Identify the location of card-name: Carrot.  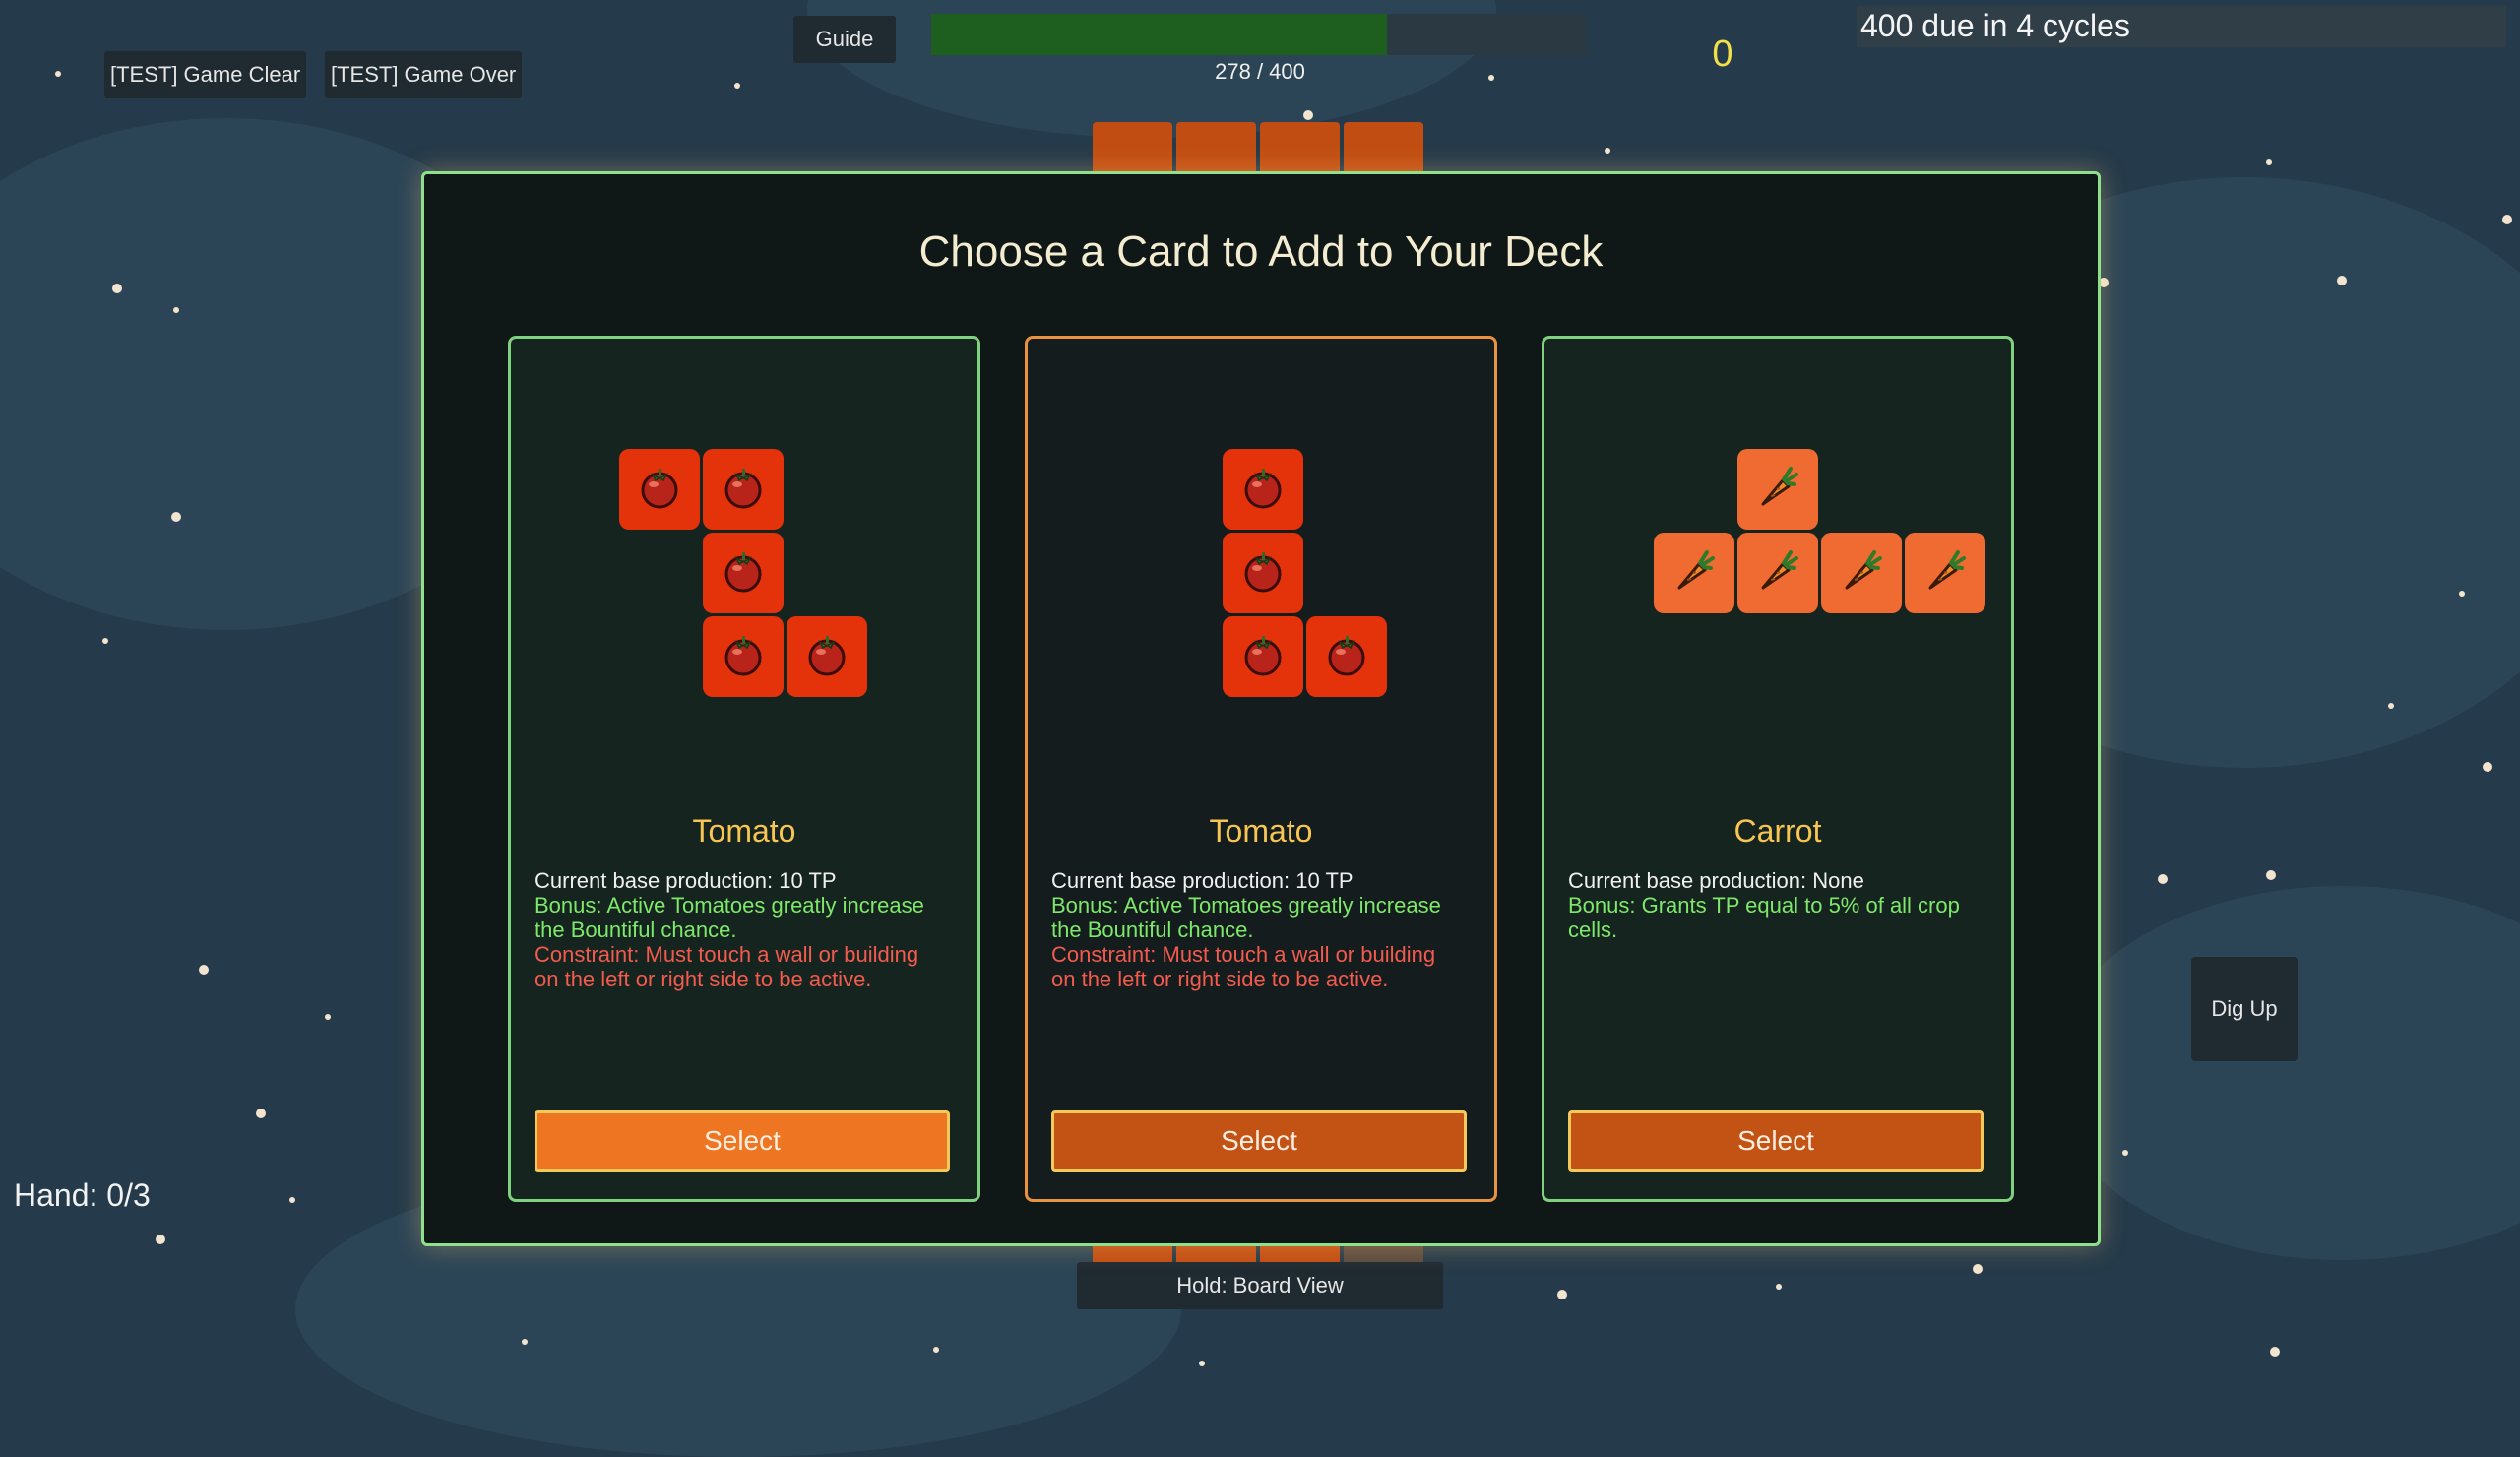
(1777, 831).